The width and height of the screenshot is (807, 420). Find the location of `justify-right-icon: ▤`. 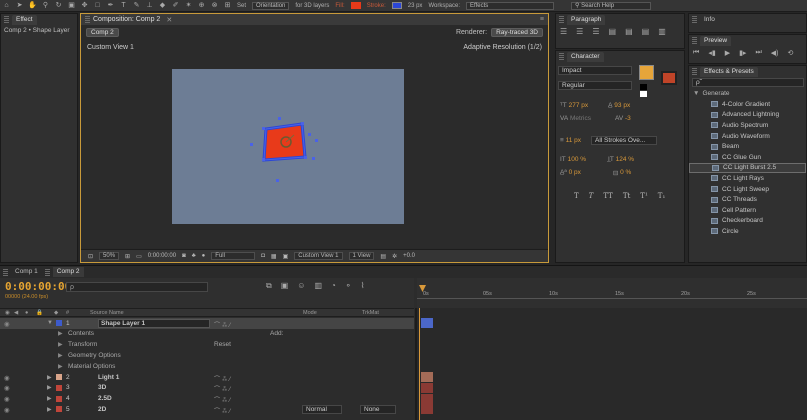

justify-right-icon: ▤ is located at coordinates (646, 31).